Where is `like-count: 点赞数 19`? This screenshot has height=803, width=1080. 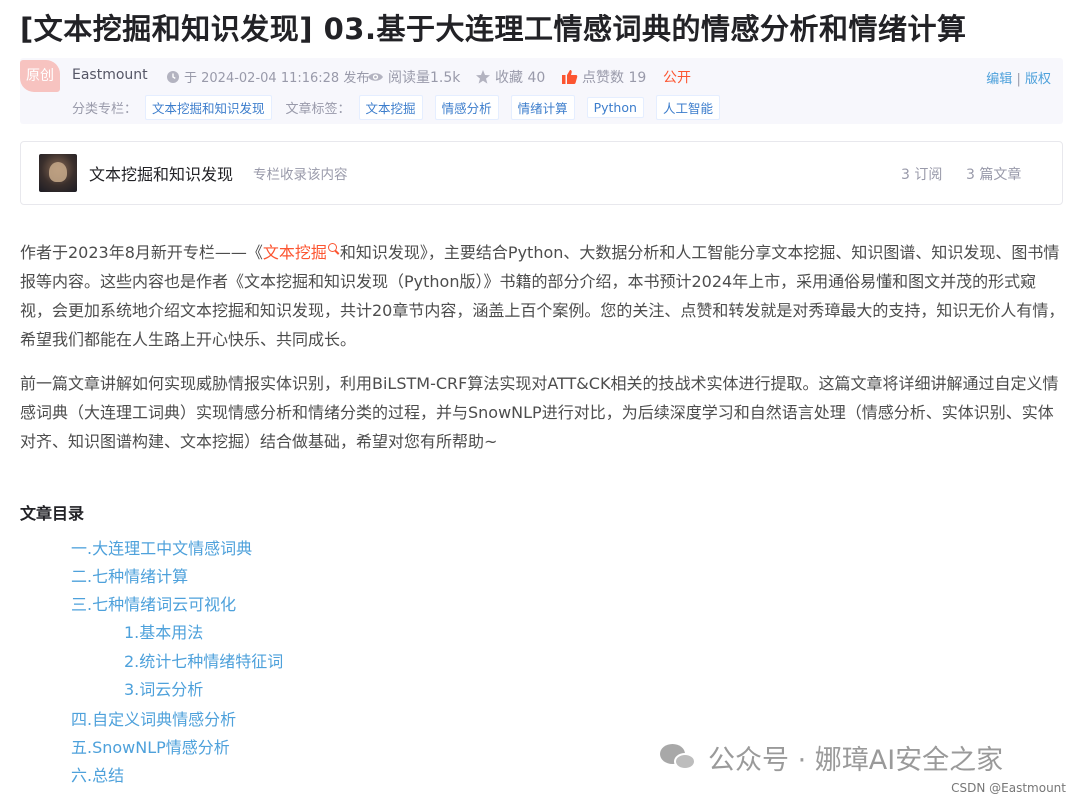 like-count: 点赞数 19 is located at coordinates (603, 77).